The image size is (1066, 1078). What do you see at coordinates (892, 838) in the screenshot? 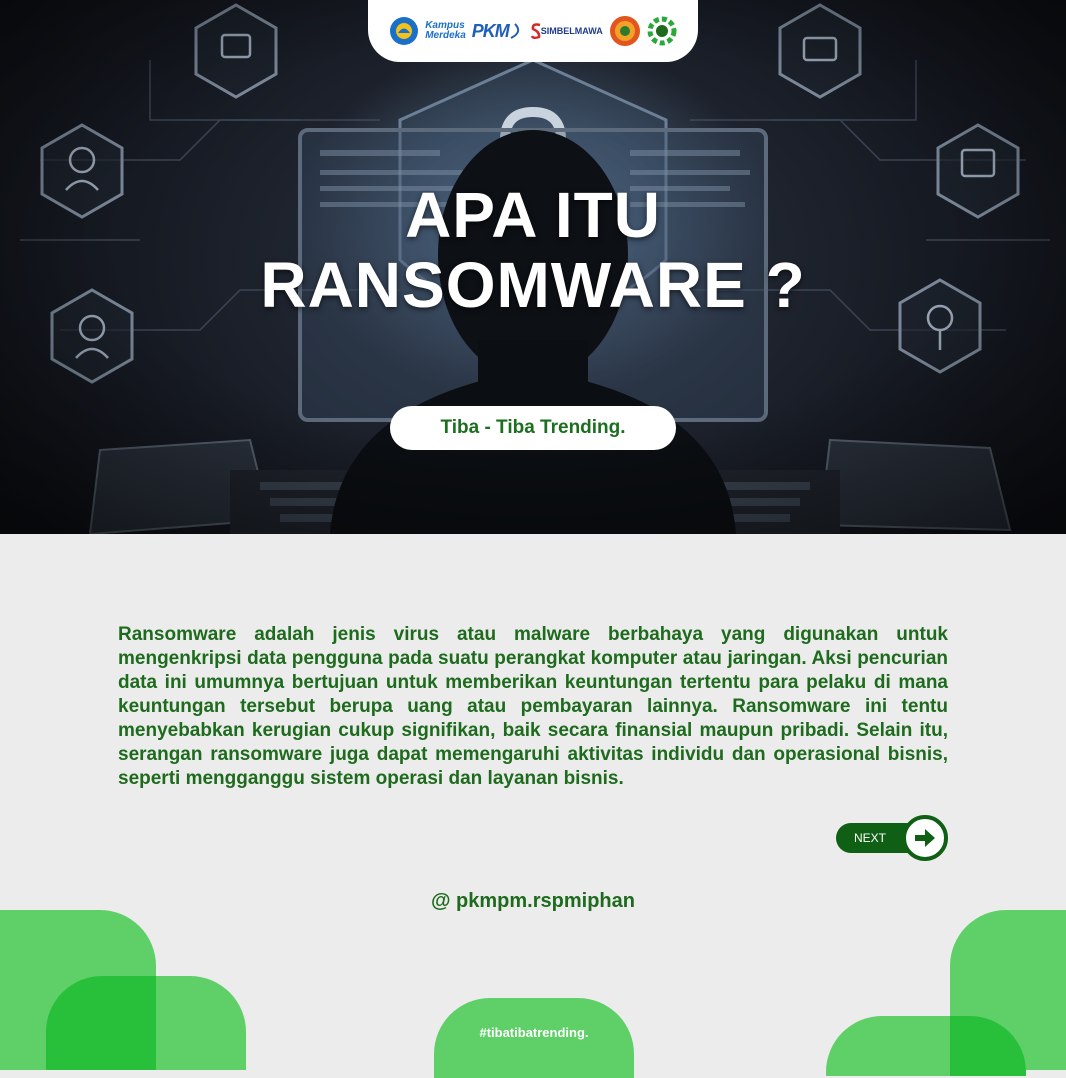
I see `next-button: NEXT` at bounding box center [892, 838].